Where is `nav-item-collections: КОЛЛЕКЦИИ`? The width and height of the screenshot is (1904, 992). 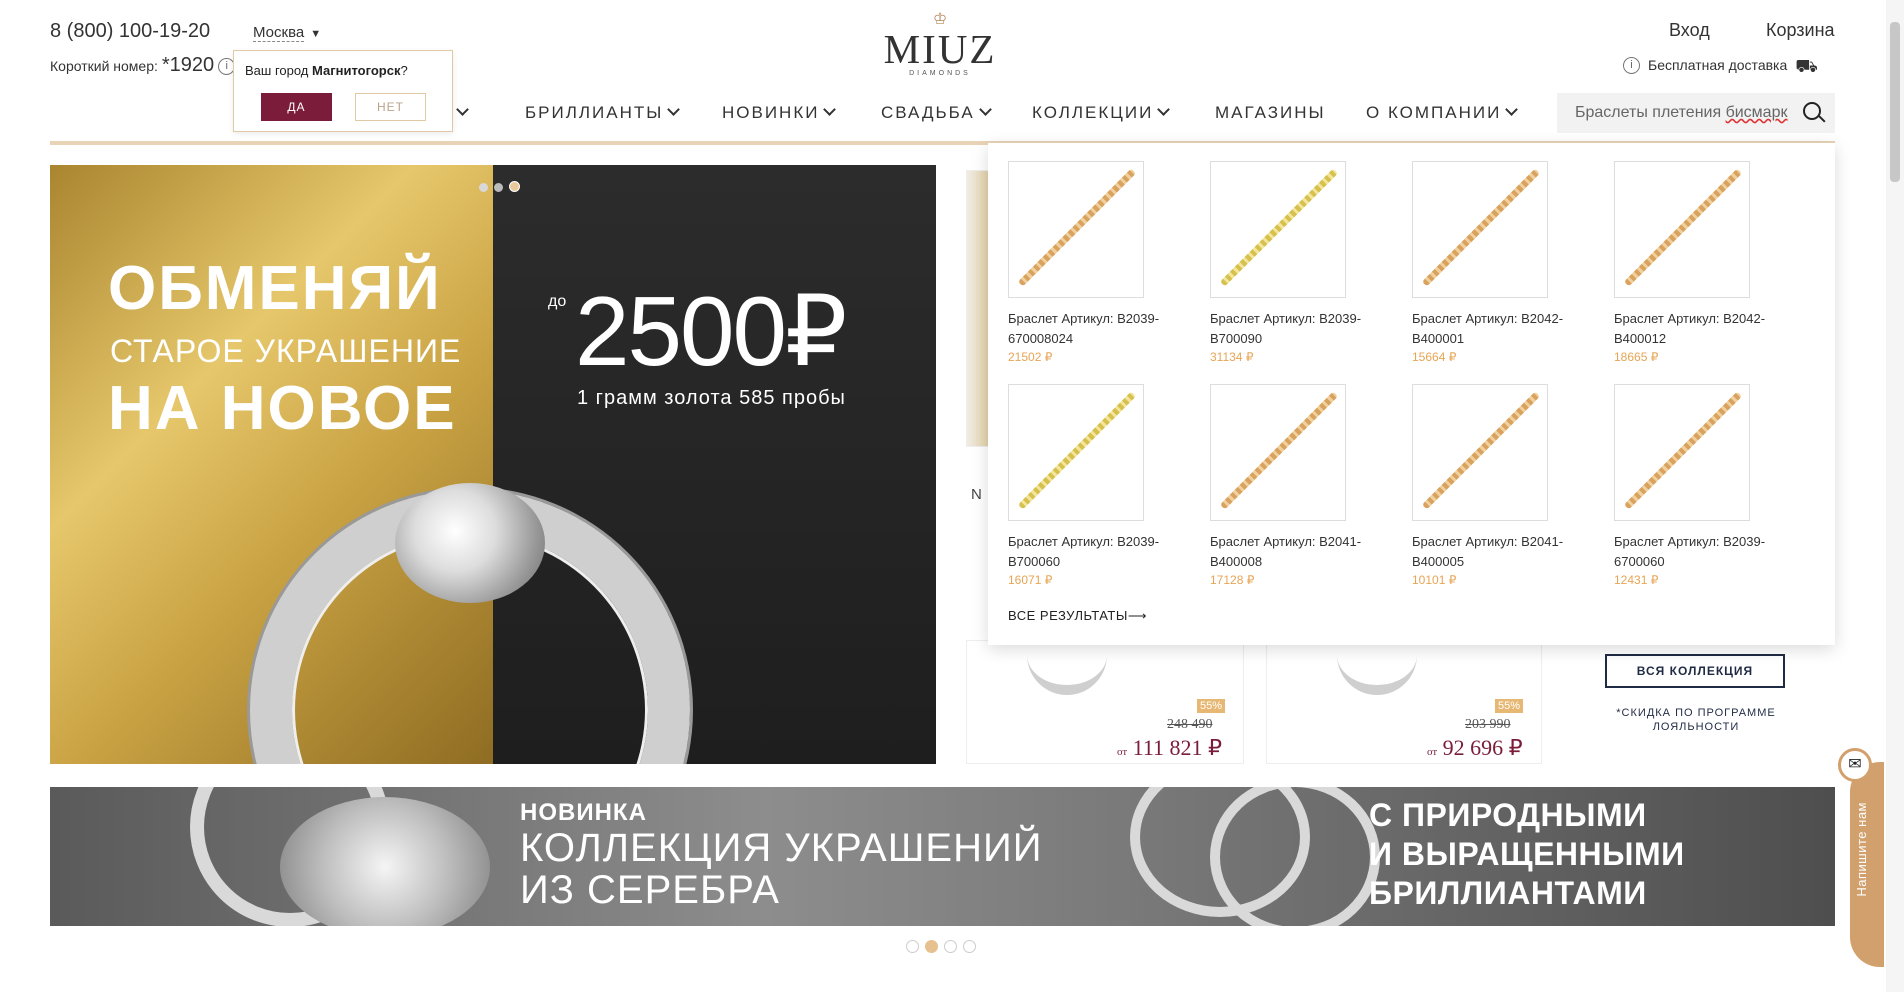
nav-item-collections: КОЛЛЕКЦИИ is located at coordinates (1101, 113).